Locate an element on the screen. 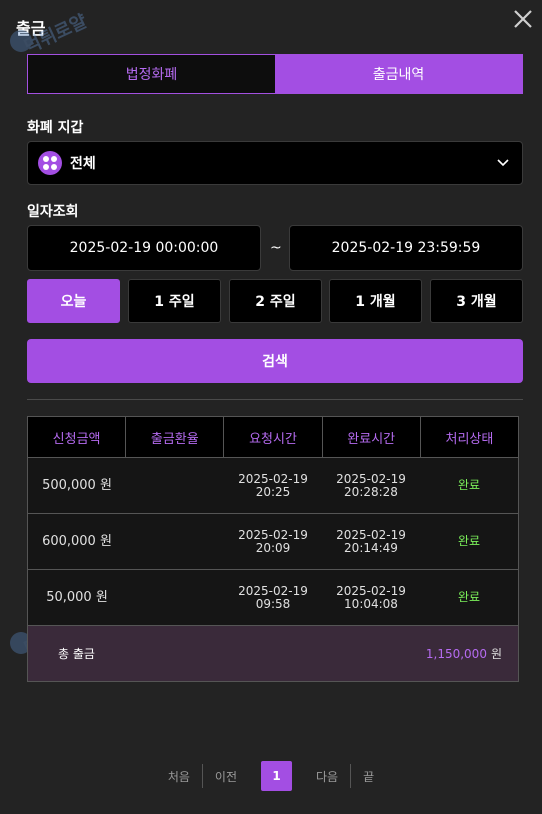  column-header-request-time: 요청시간 is located at coordinates (273, 437).